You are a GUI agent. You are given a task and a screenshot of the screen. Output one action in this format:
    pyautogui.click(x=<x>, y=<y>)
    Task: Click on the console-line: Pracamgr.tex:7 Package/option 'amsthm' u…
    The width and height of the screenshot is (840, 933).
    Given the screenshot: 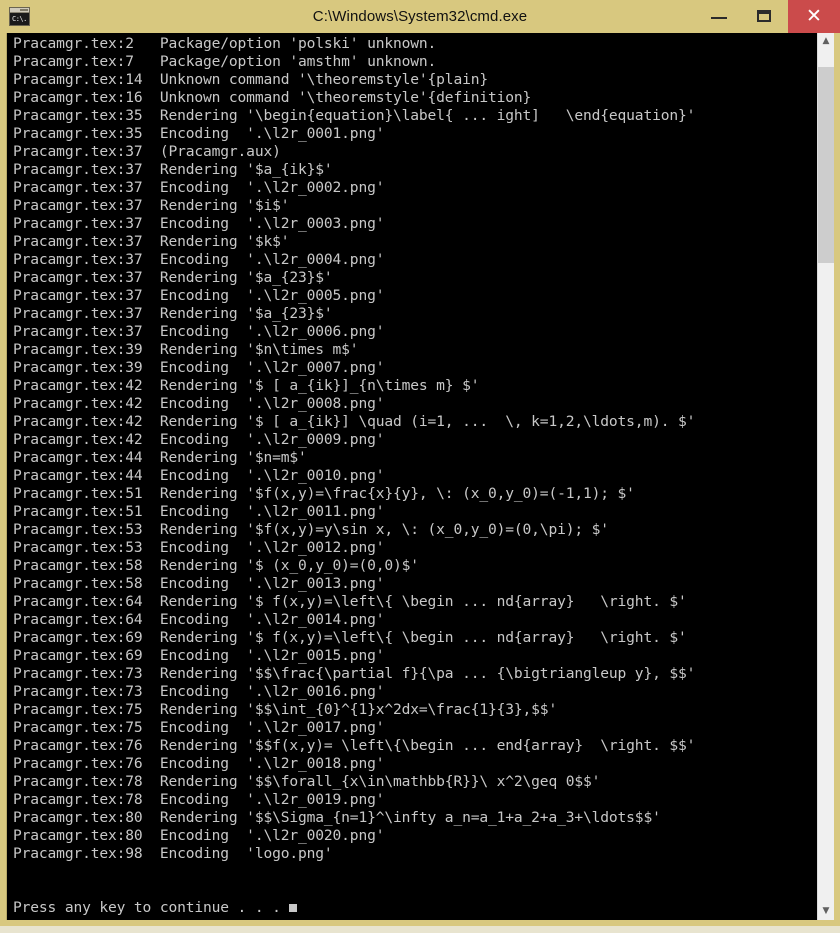 What is the action you would take?
    pyautogui.click(x=225, y=61)
    